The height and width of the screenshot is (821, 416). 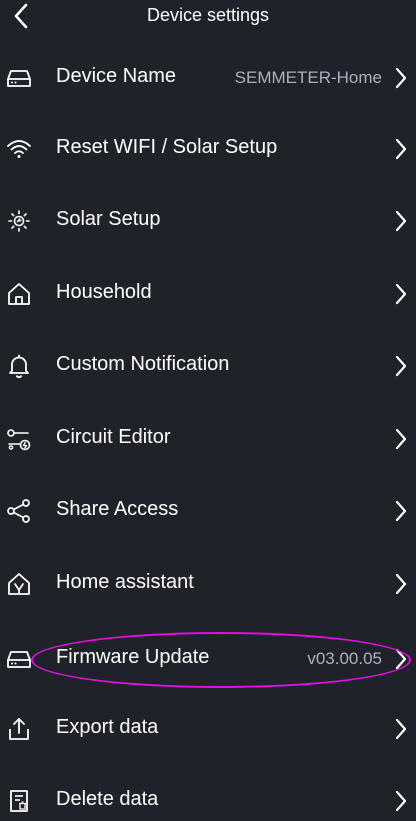 What do you see at coordinates (208, 796) in the screenshot?
I see `settings-item-delete-data: Delete data` at bounding box center [208, 796].